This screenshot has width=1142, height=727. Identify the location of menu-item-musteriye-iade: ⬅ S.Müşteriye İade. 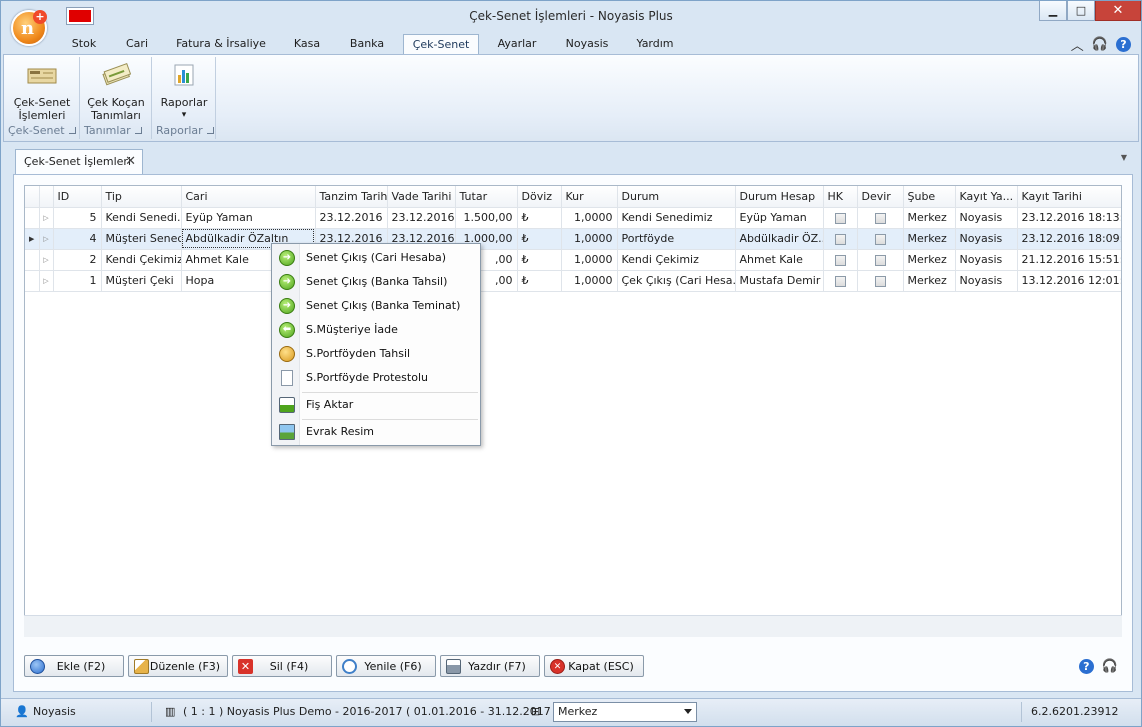
(376, 330).